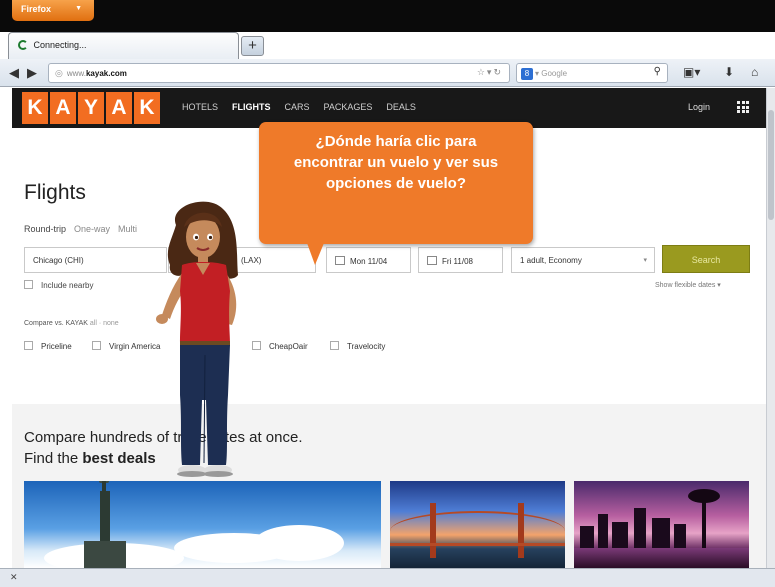 This screenshot has width=775, height=587. Describe the element at coordinates (583, 260) in the screenshot. I see `travelers-field: 1 adult, Economy ▾` at that location.